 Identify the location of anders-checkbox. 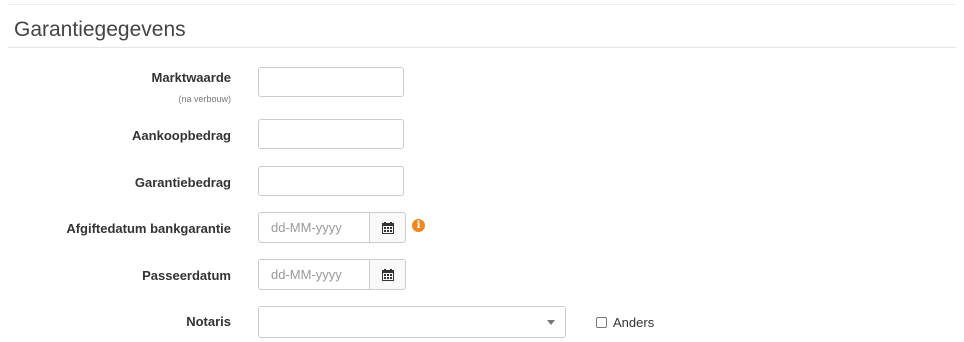
(601, 322).